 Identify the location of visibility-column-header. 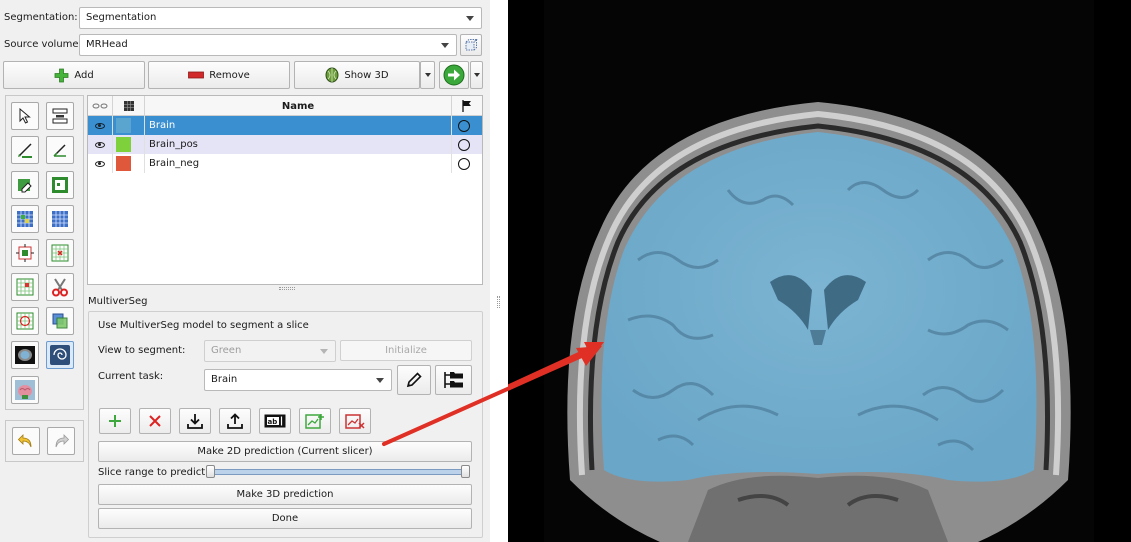
(100, 106).